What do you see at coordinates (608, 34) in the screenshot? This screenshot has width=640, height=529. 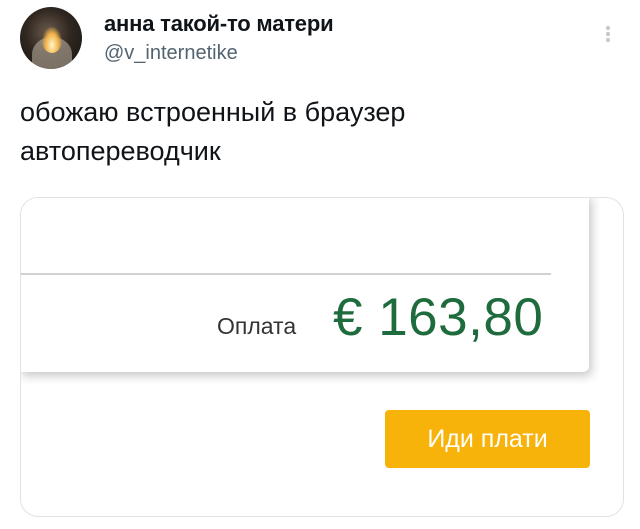 I see `more-options-icon` at bounding box center [608, 34].